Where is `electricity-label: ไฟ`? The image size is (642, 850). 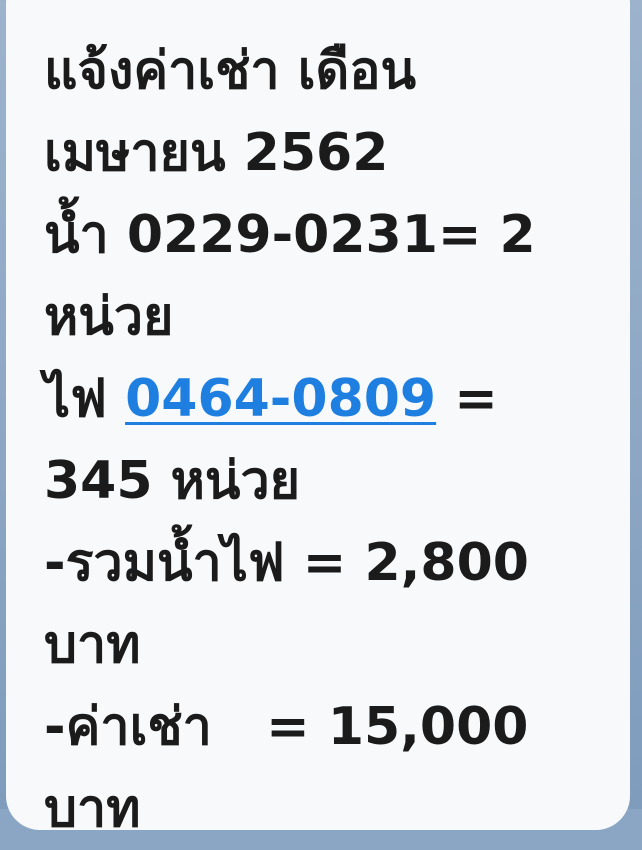
electricity-label: ไฟ is located at coordinates (85, 399).